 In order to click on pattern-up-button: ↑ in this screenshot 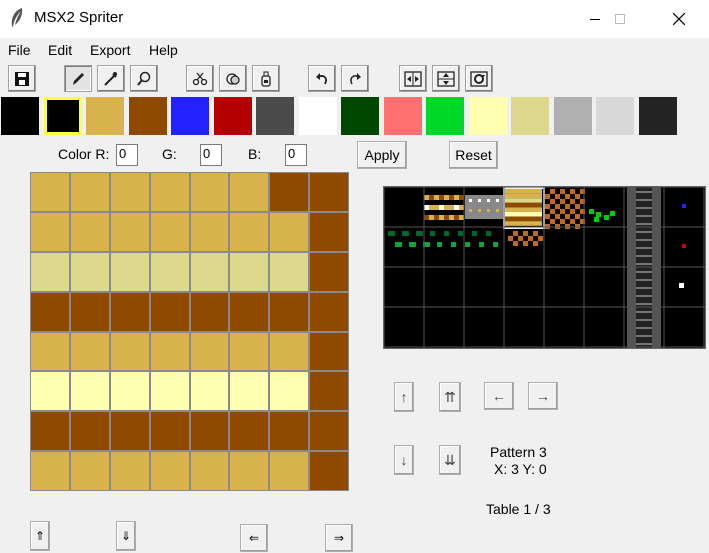, I will do `click(404, 397)`.